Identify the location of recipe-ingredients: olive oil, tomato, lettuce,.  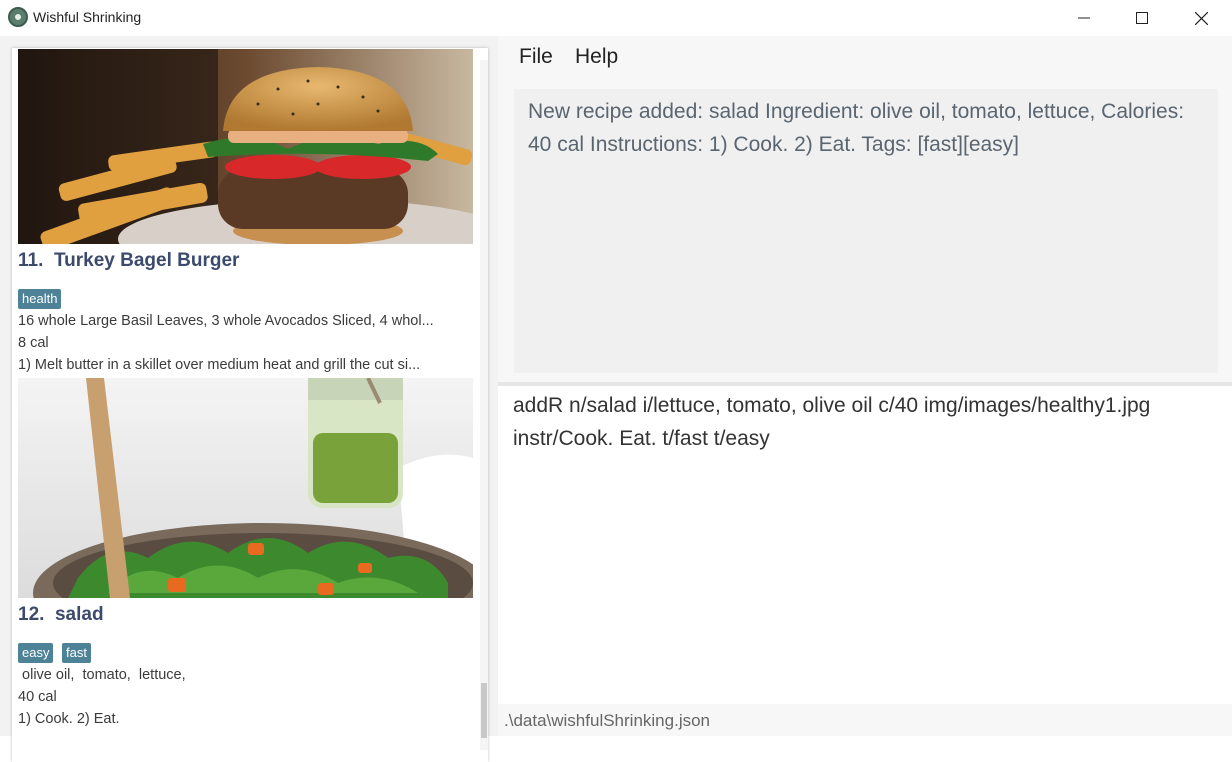
(102, 675).